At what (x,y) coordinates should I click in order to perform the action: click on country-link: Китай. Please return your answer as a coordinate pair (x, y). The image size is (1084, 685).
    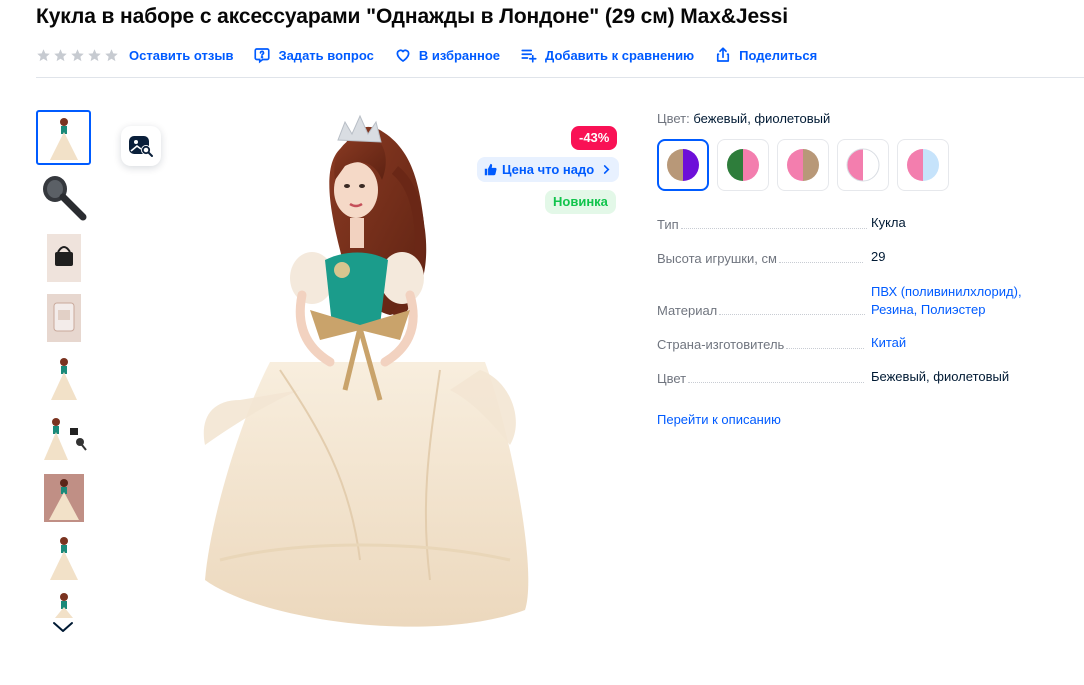
    Looking at the image, I should click on (888, 342).